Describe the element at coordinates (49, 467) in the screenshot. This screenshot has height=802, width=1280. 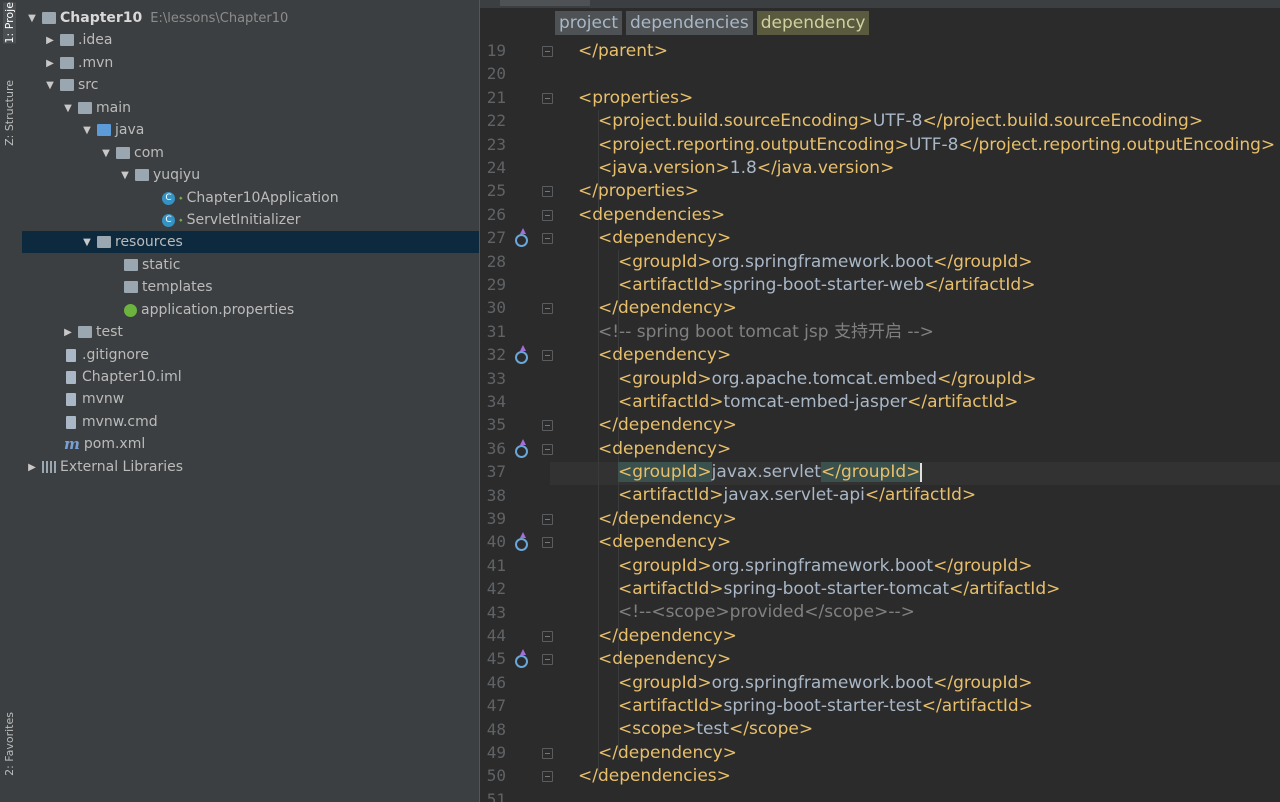
I see `library-icon` at that location.